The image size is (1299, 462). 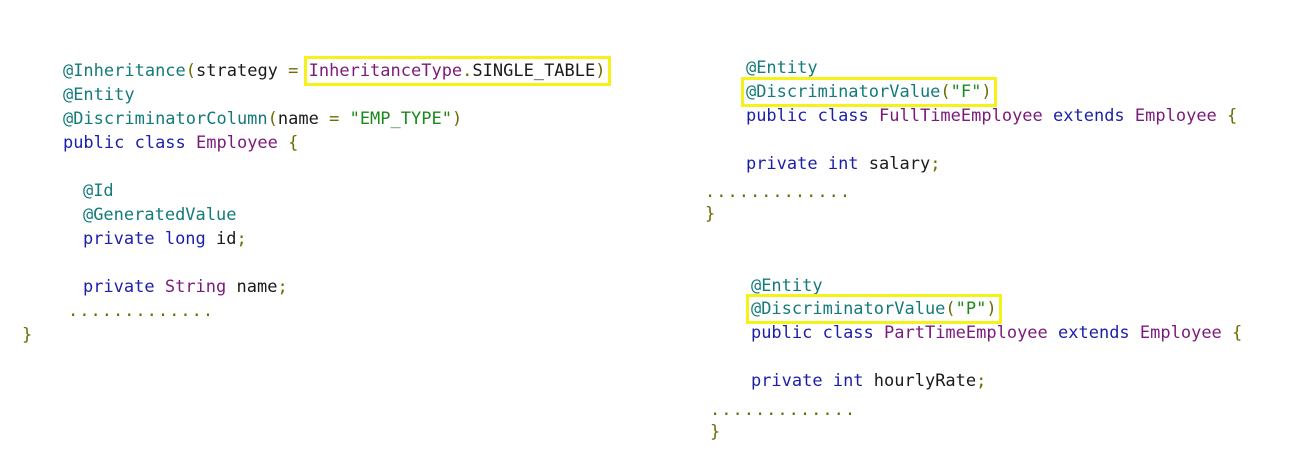 I want to click on string-literal: "EMP_TYPE", so click(x=400, y=119).